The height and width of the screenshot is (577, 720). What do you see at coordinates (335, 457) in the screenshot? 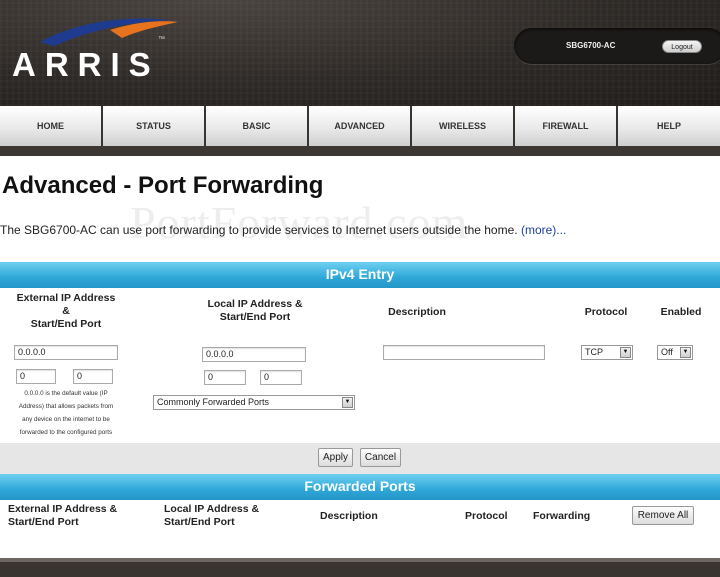
I see `apply-button: Apply` at bounding box center [335, 457].